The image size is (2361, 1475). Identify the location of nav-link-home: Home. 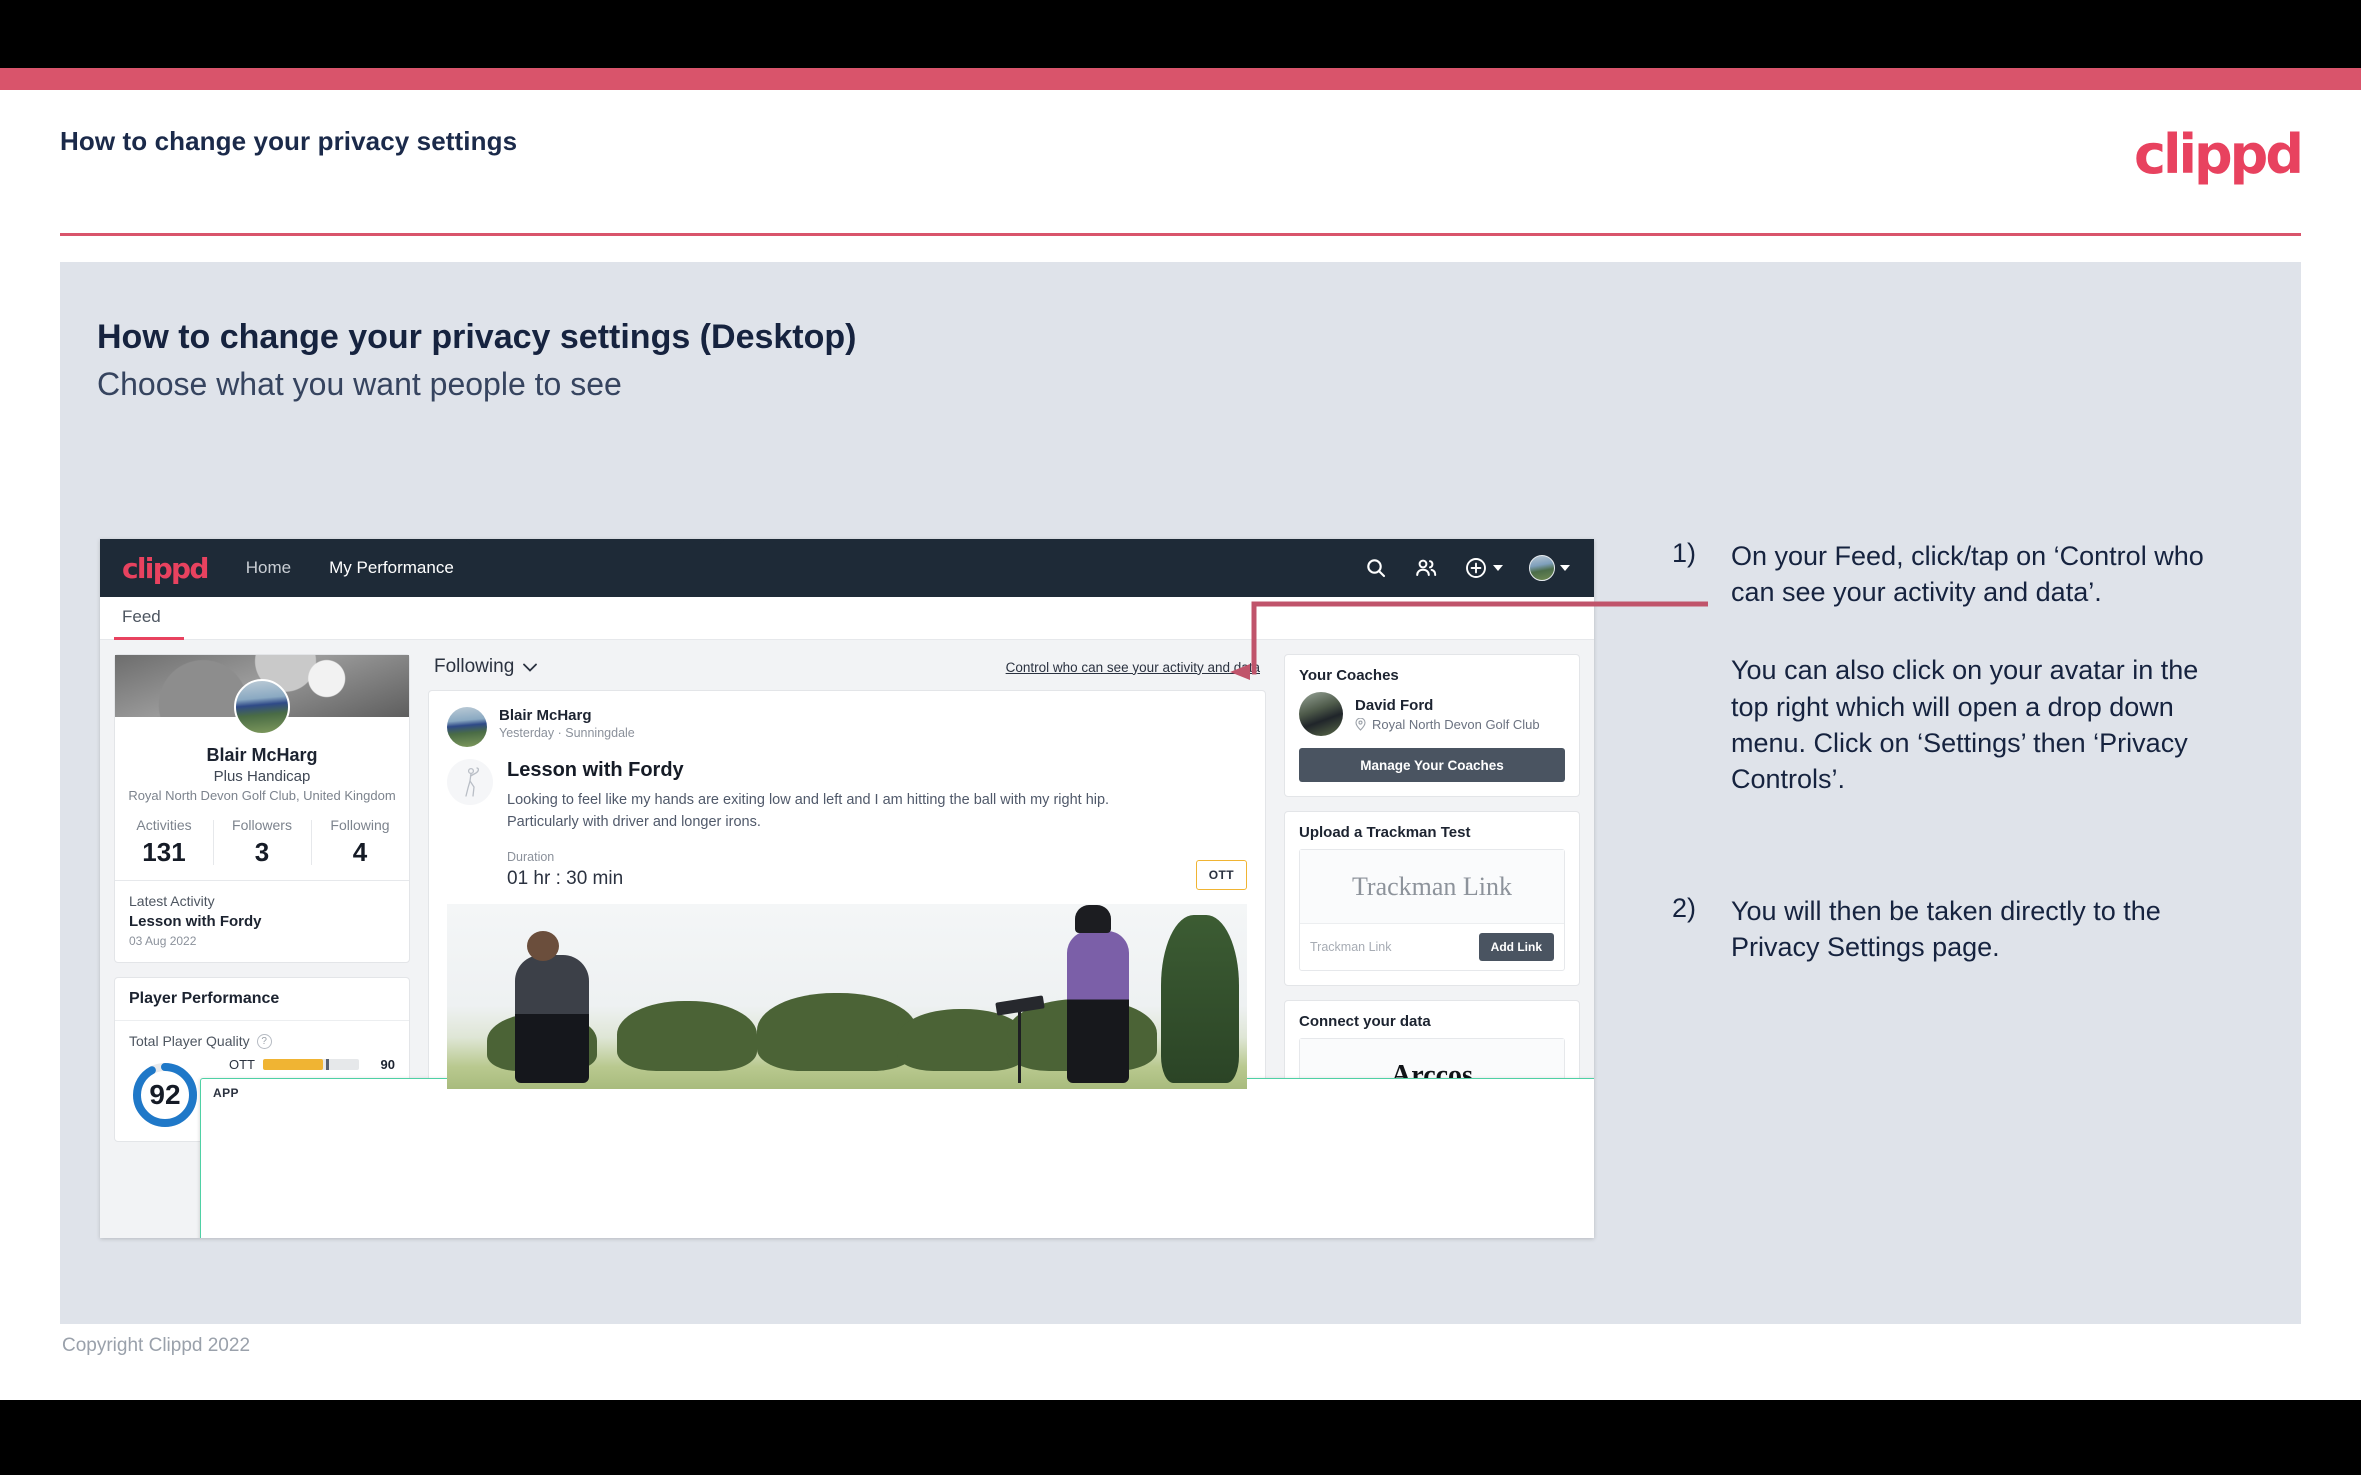
(268, 568).